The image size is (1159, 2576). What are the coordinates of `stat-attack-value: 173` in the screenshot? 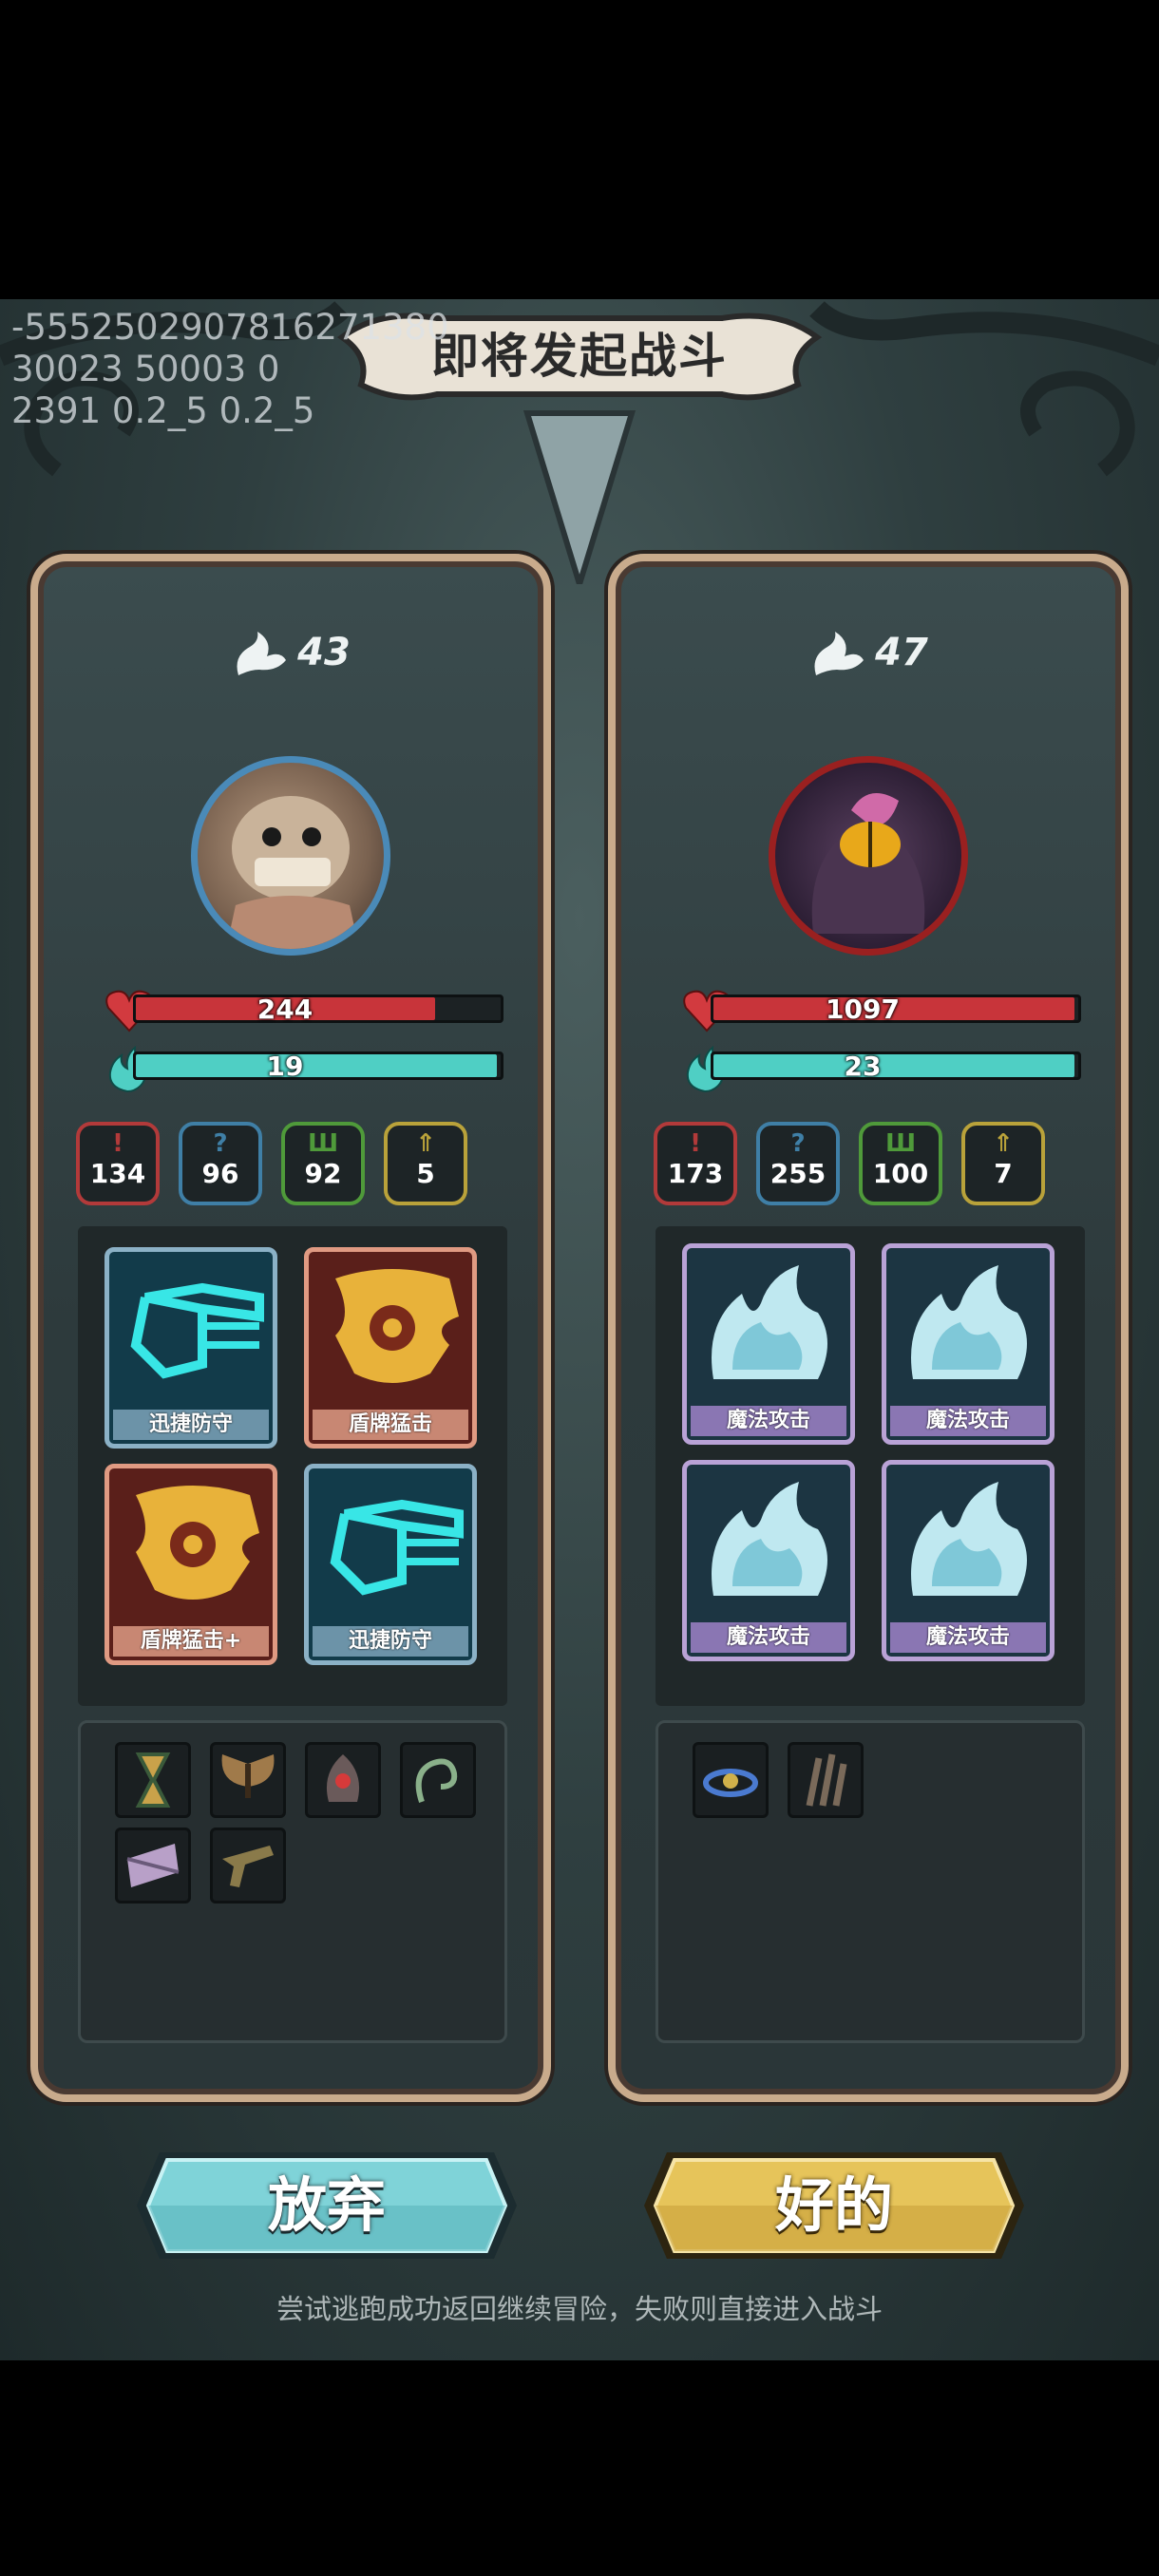 It's located at (695, 1173).